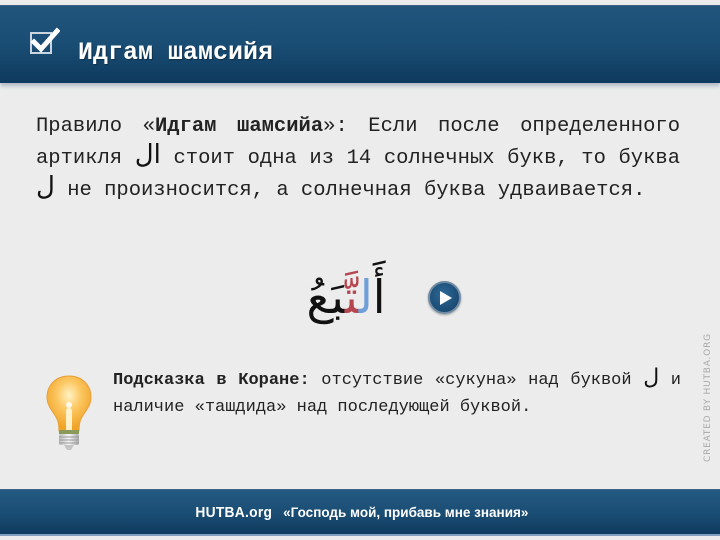 This screenshot has width=720, height=540. What do you see at coordinates (147, 155) in the screenshot?
I see `arabic-article: ال` at bounding box center [147, 155].